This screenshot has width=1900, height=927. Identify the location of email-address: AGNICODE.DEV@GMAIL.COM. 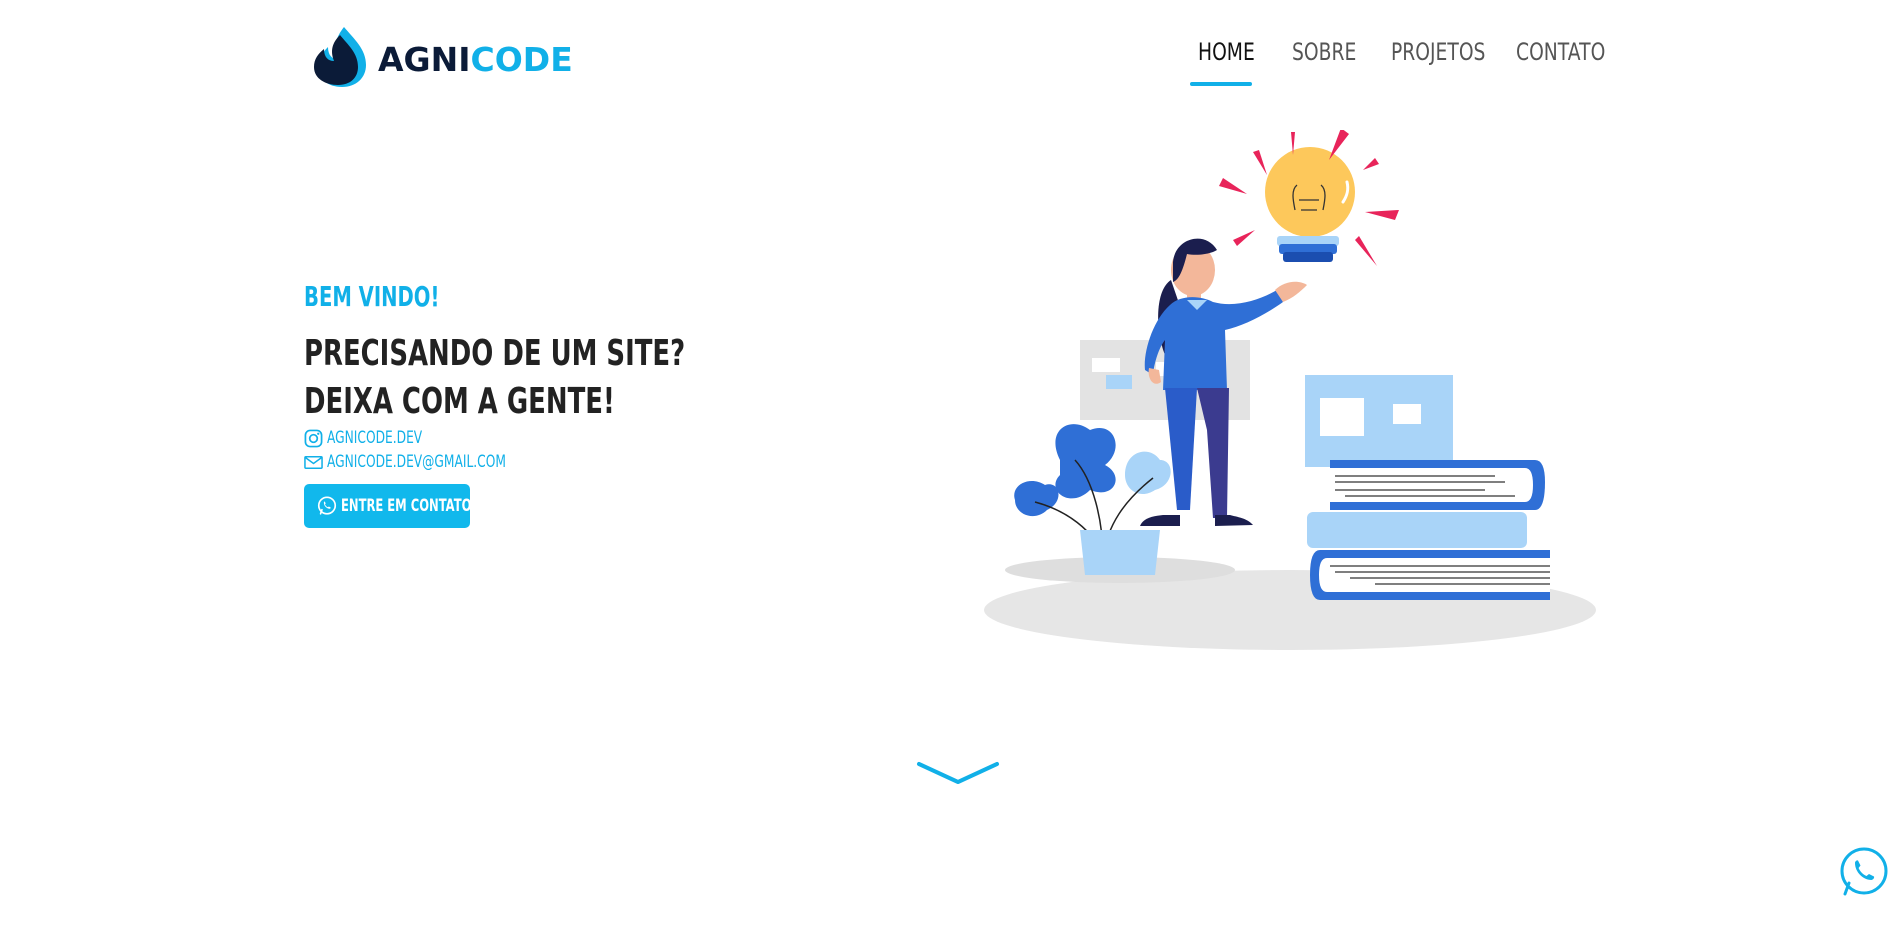
(416, 462).